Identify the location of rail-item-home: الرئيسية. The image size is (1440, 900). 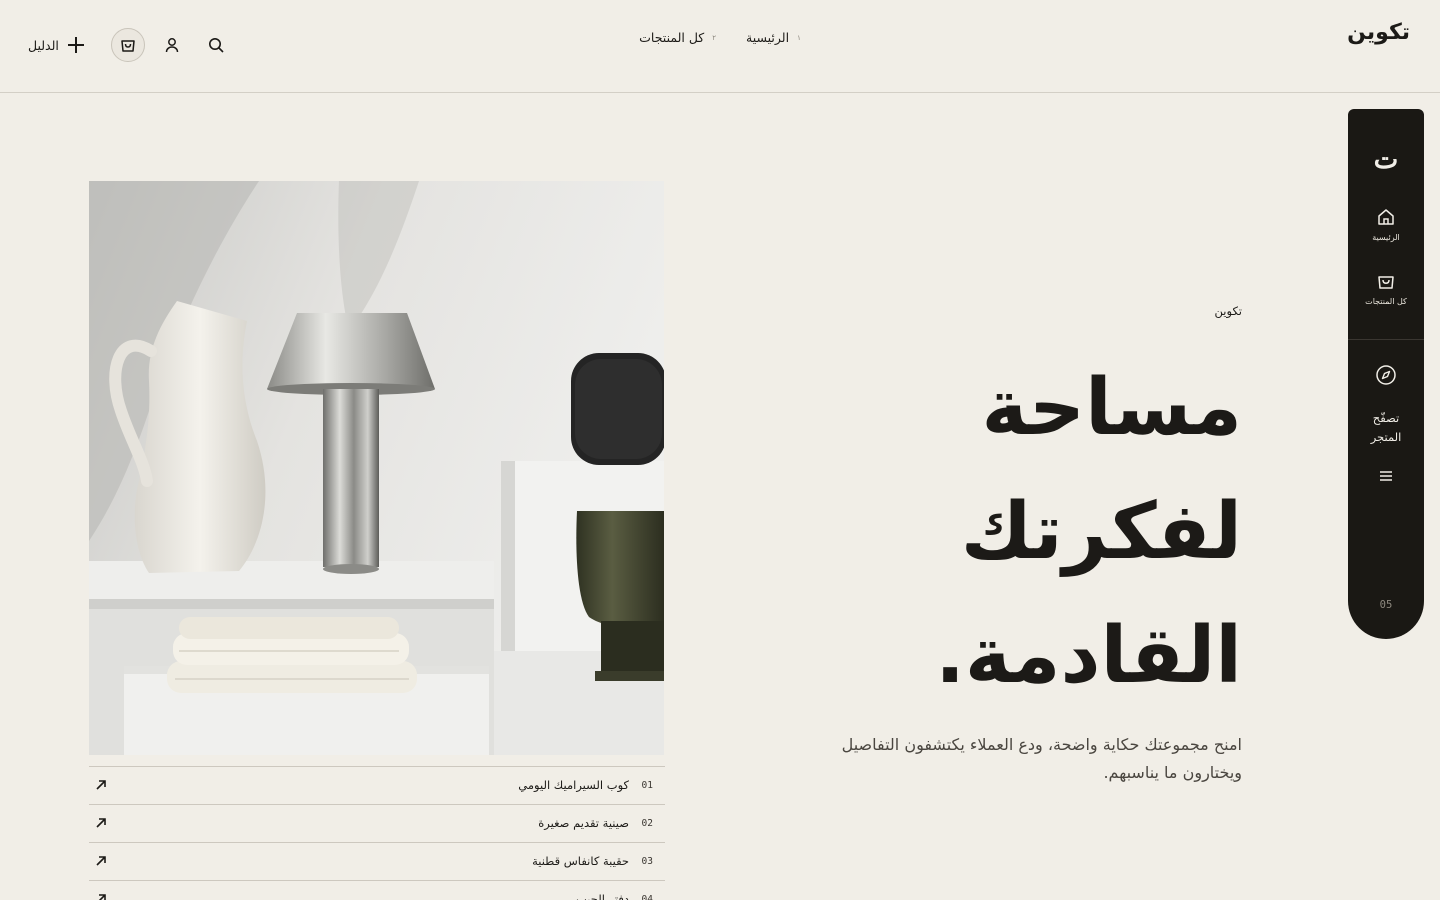
(1386, 224).